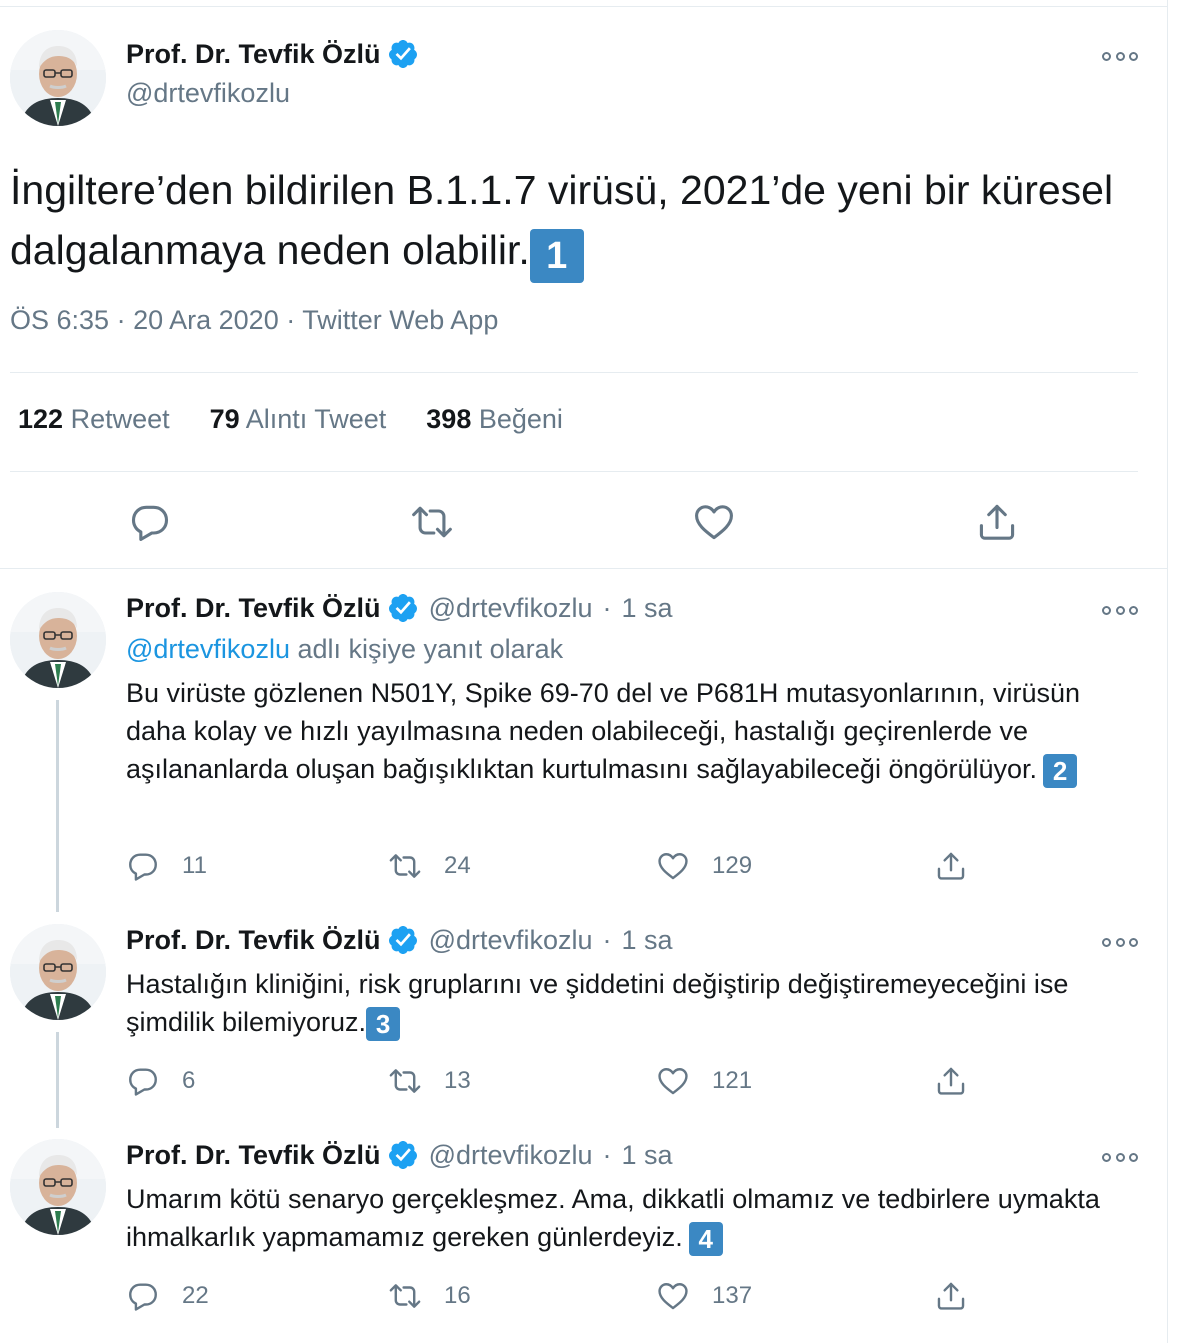 Image resolution: width=1200 pixels, height=1343 pixels. What do you see at coordinates (430, 649) in the screenshot?
I see `replying-to-suffix: adlı kişiye yanıt olarak` at bounding box center [430, 649].